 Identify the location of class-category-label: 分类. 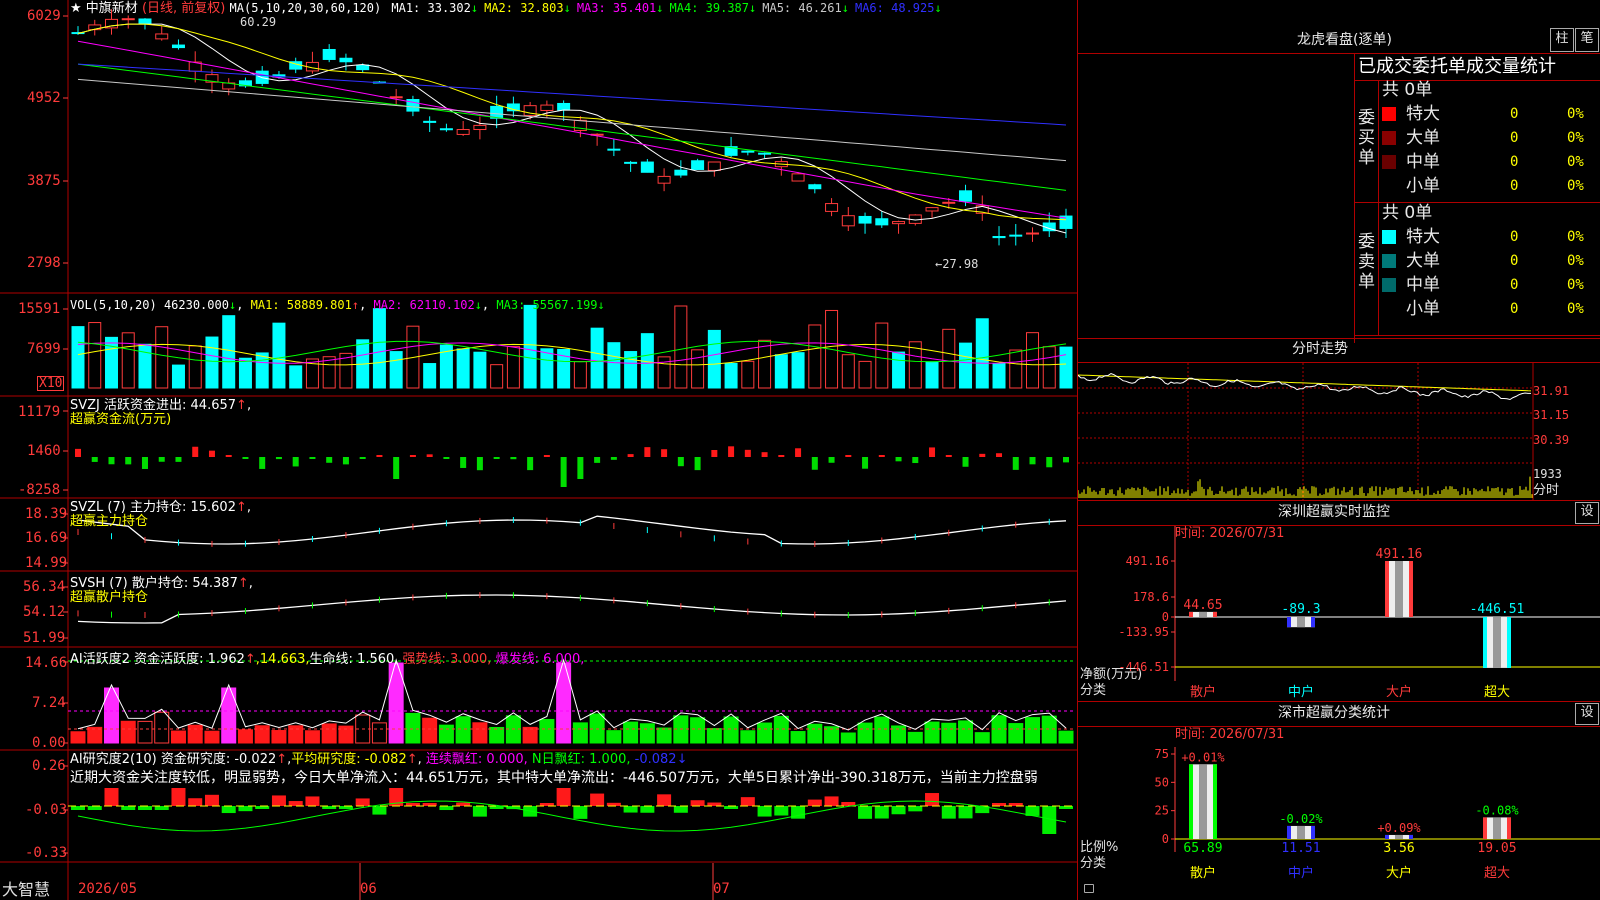
(1093, 863).